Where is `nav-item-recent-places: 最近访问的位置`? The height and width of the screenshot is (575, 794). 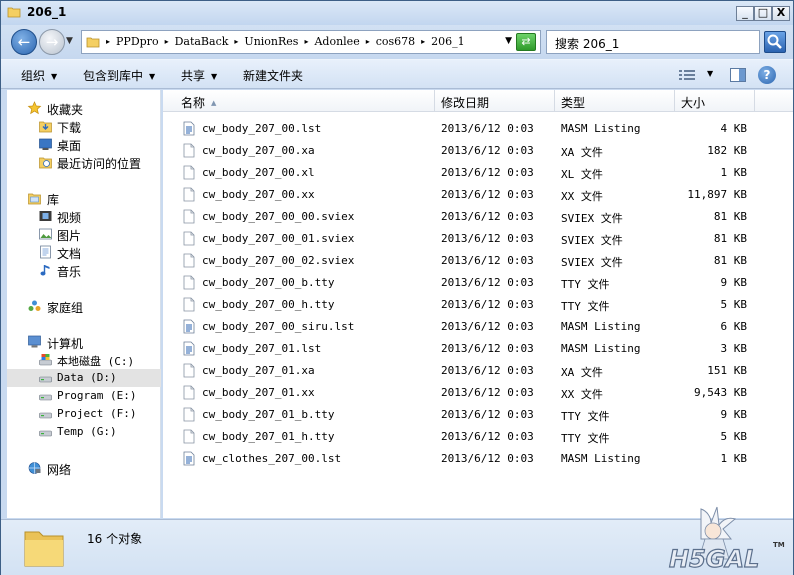 nav-item-recent-places: 最近访问的位置 is located at coordinates (84, 162).